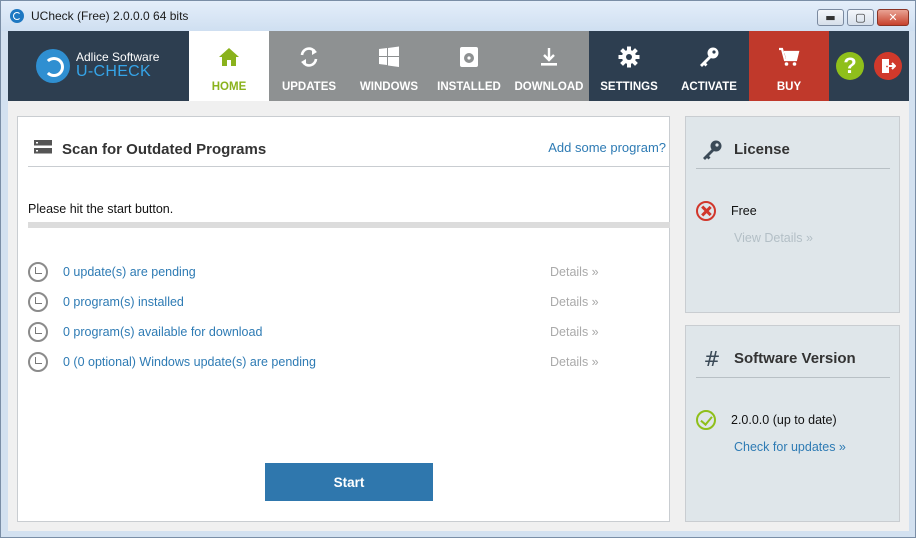  I want to click on error-x-icon, so click(706, 211).